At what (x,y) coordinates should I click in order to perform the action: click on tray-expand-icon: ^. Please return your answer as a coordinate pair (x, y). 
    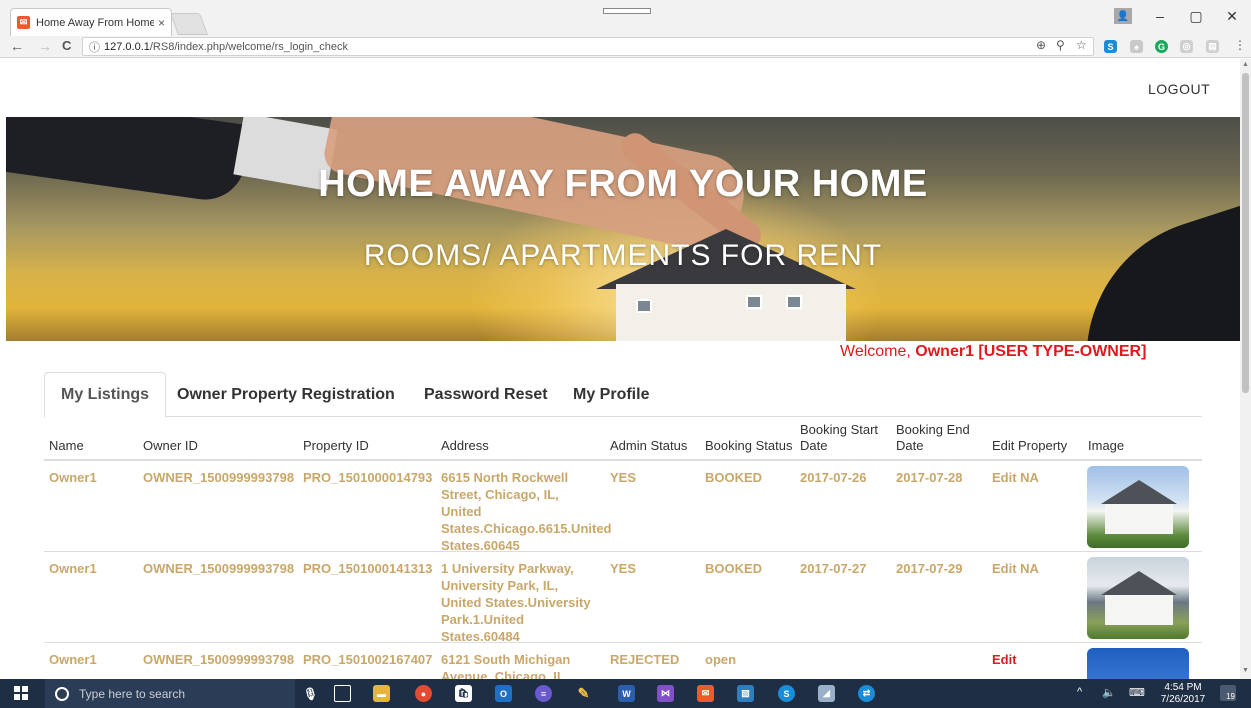
    Looking at the image, I should click on (1079, 692).